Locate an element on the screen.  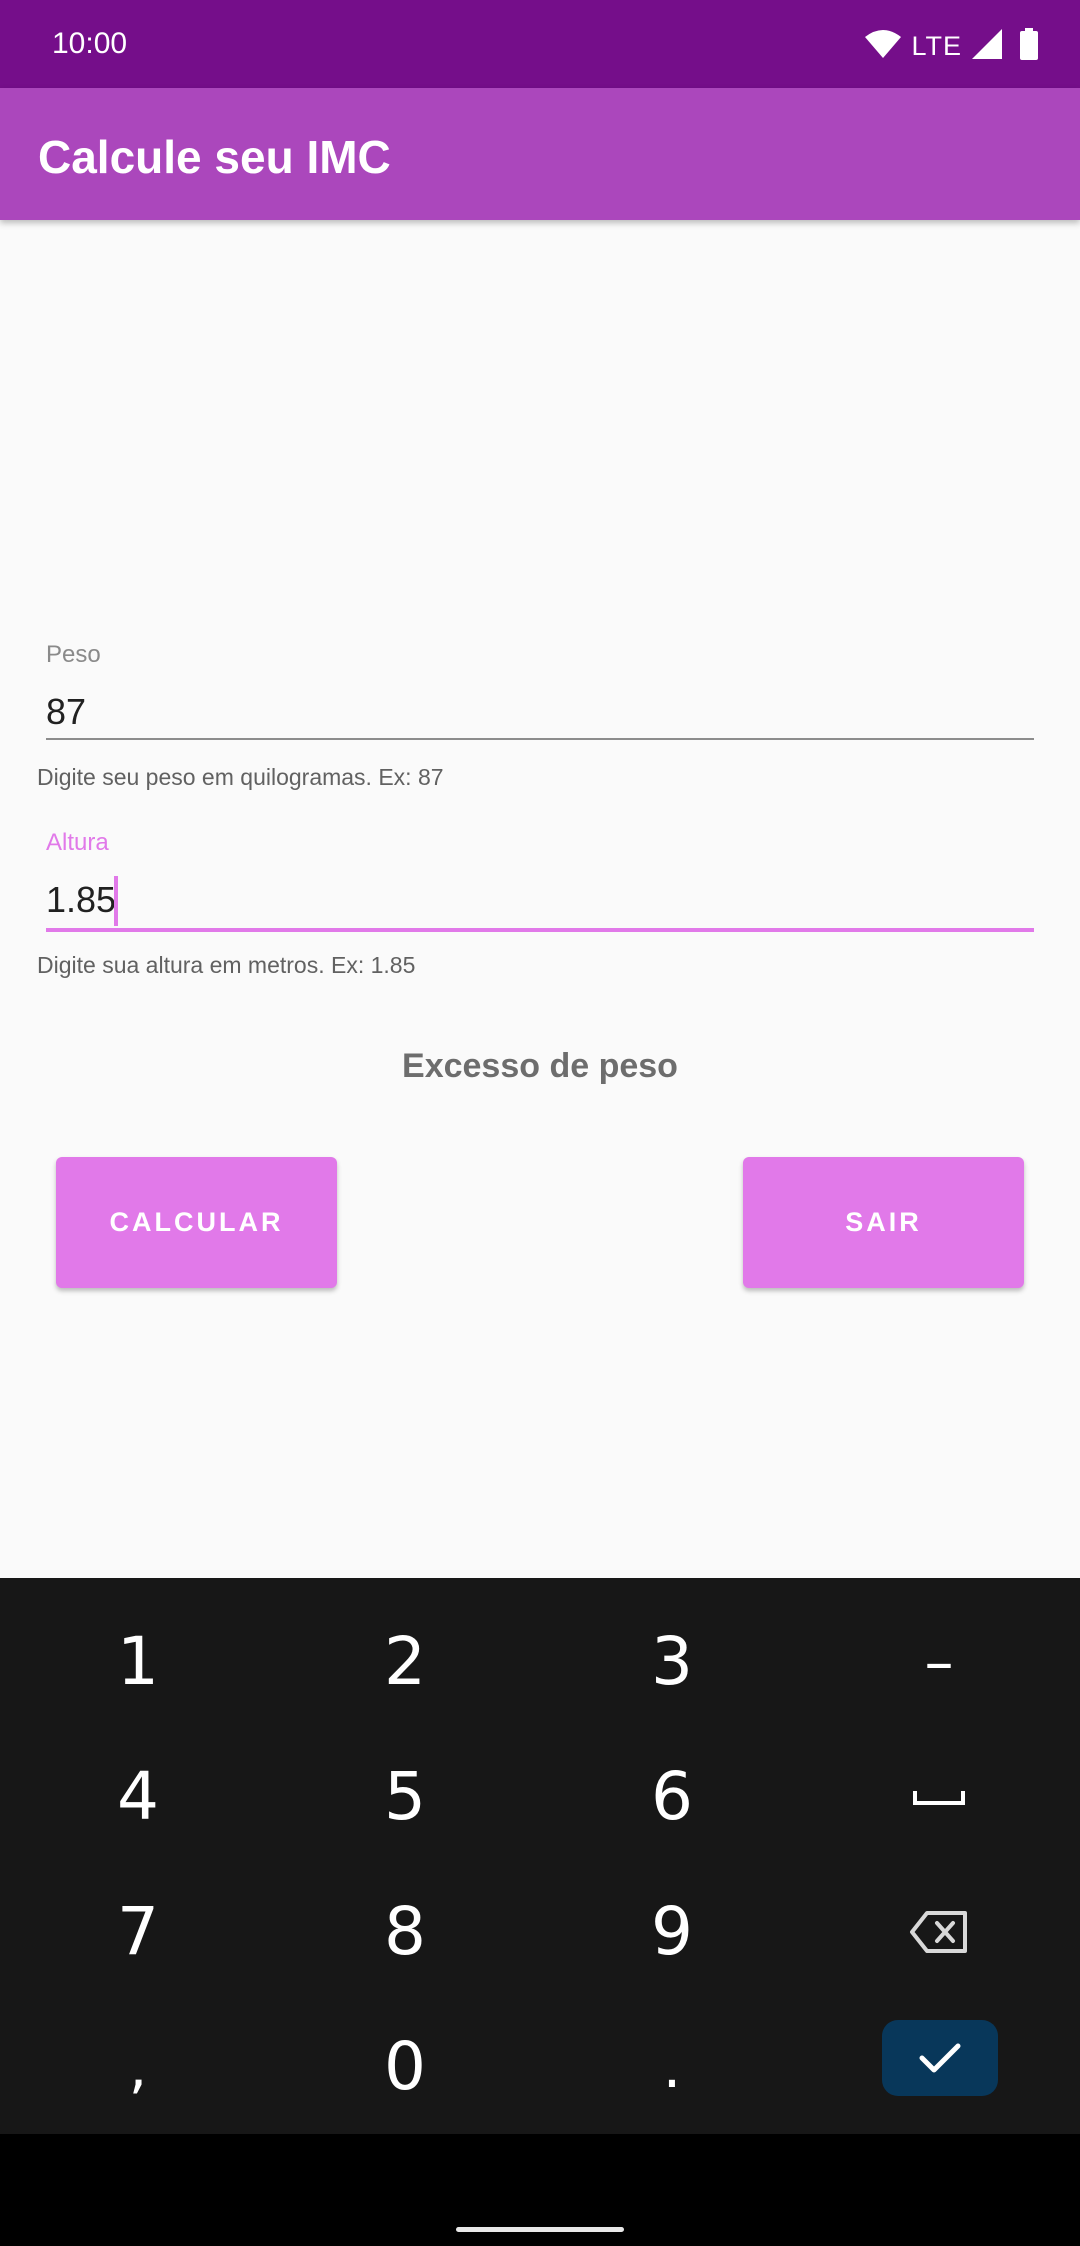
space-bar-icon is located at coordinates (939, 1797).